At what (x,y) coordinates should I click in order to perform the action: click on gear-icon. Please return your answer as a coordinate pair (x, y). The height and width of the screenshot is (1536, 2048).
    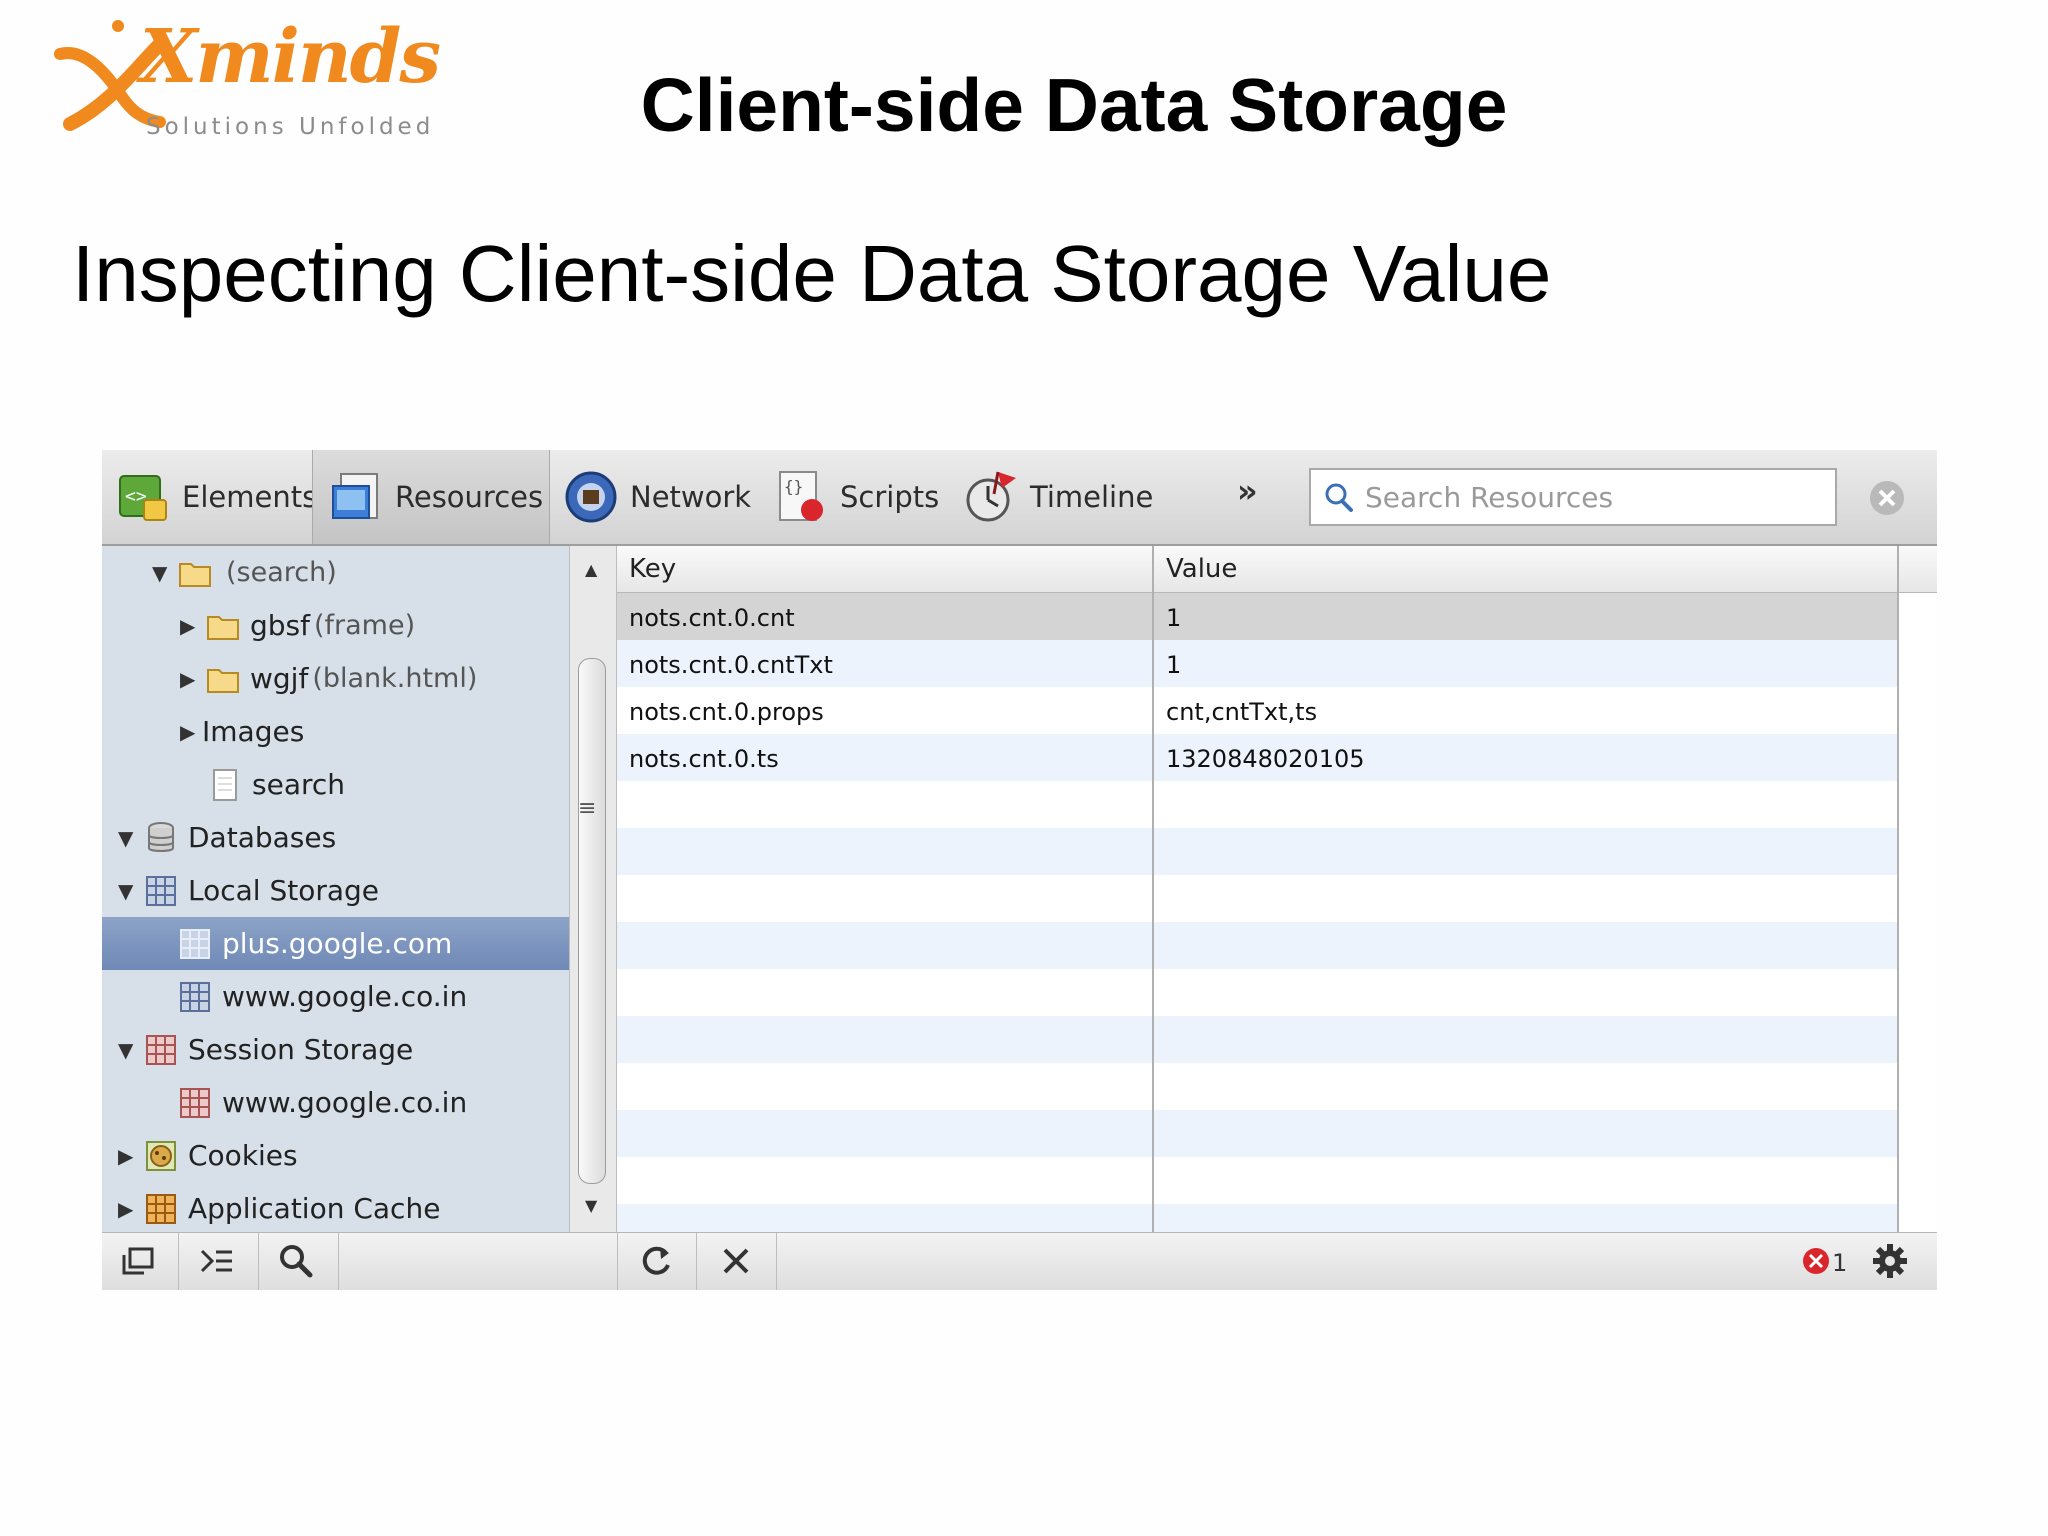
    Looking at the image, I should click on (1890, 1261).